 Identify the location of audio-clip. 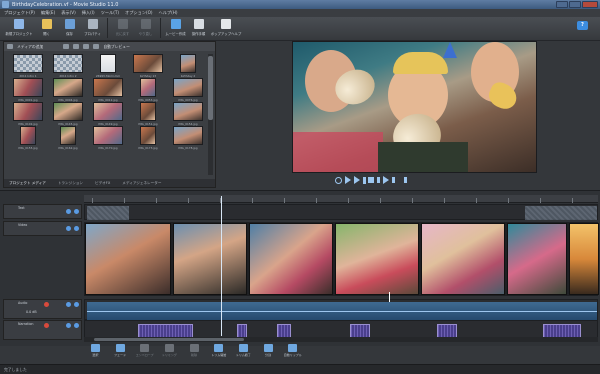
(342, 311).